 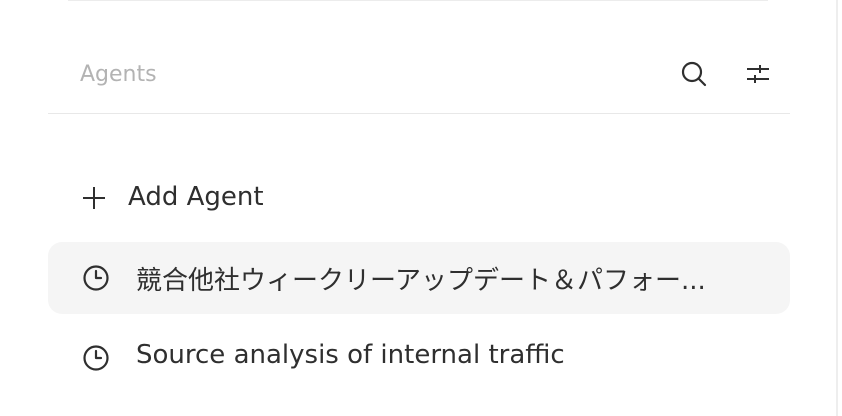 I want to click on agent-name: Source analysis of internal traffic, so click(x=350, y=355).